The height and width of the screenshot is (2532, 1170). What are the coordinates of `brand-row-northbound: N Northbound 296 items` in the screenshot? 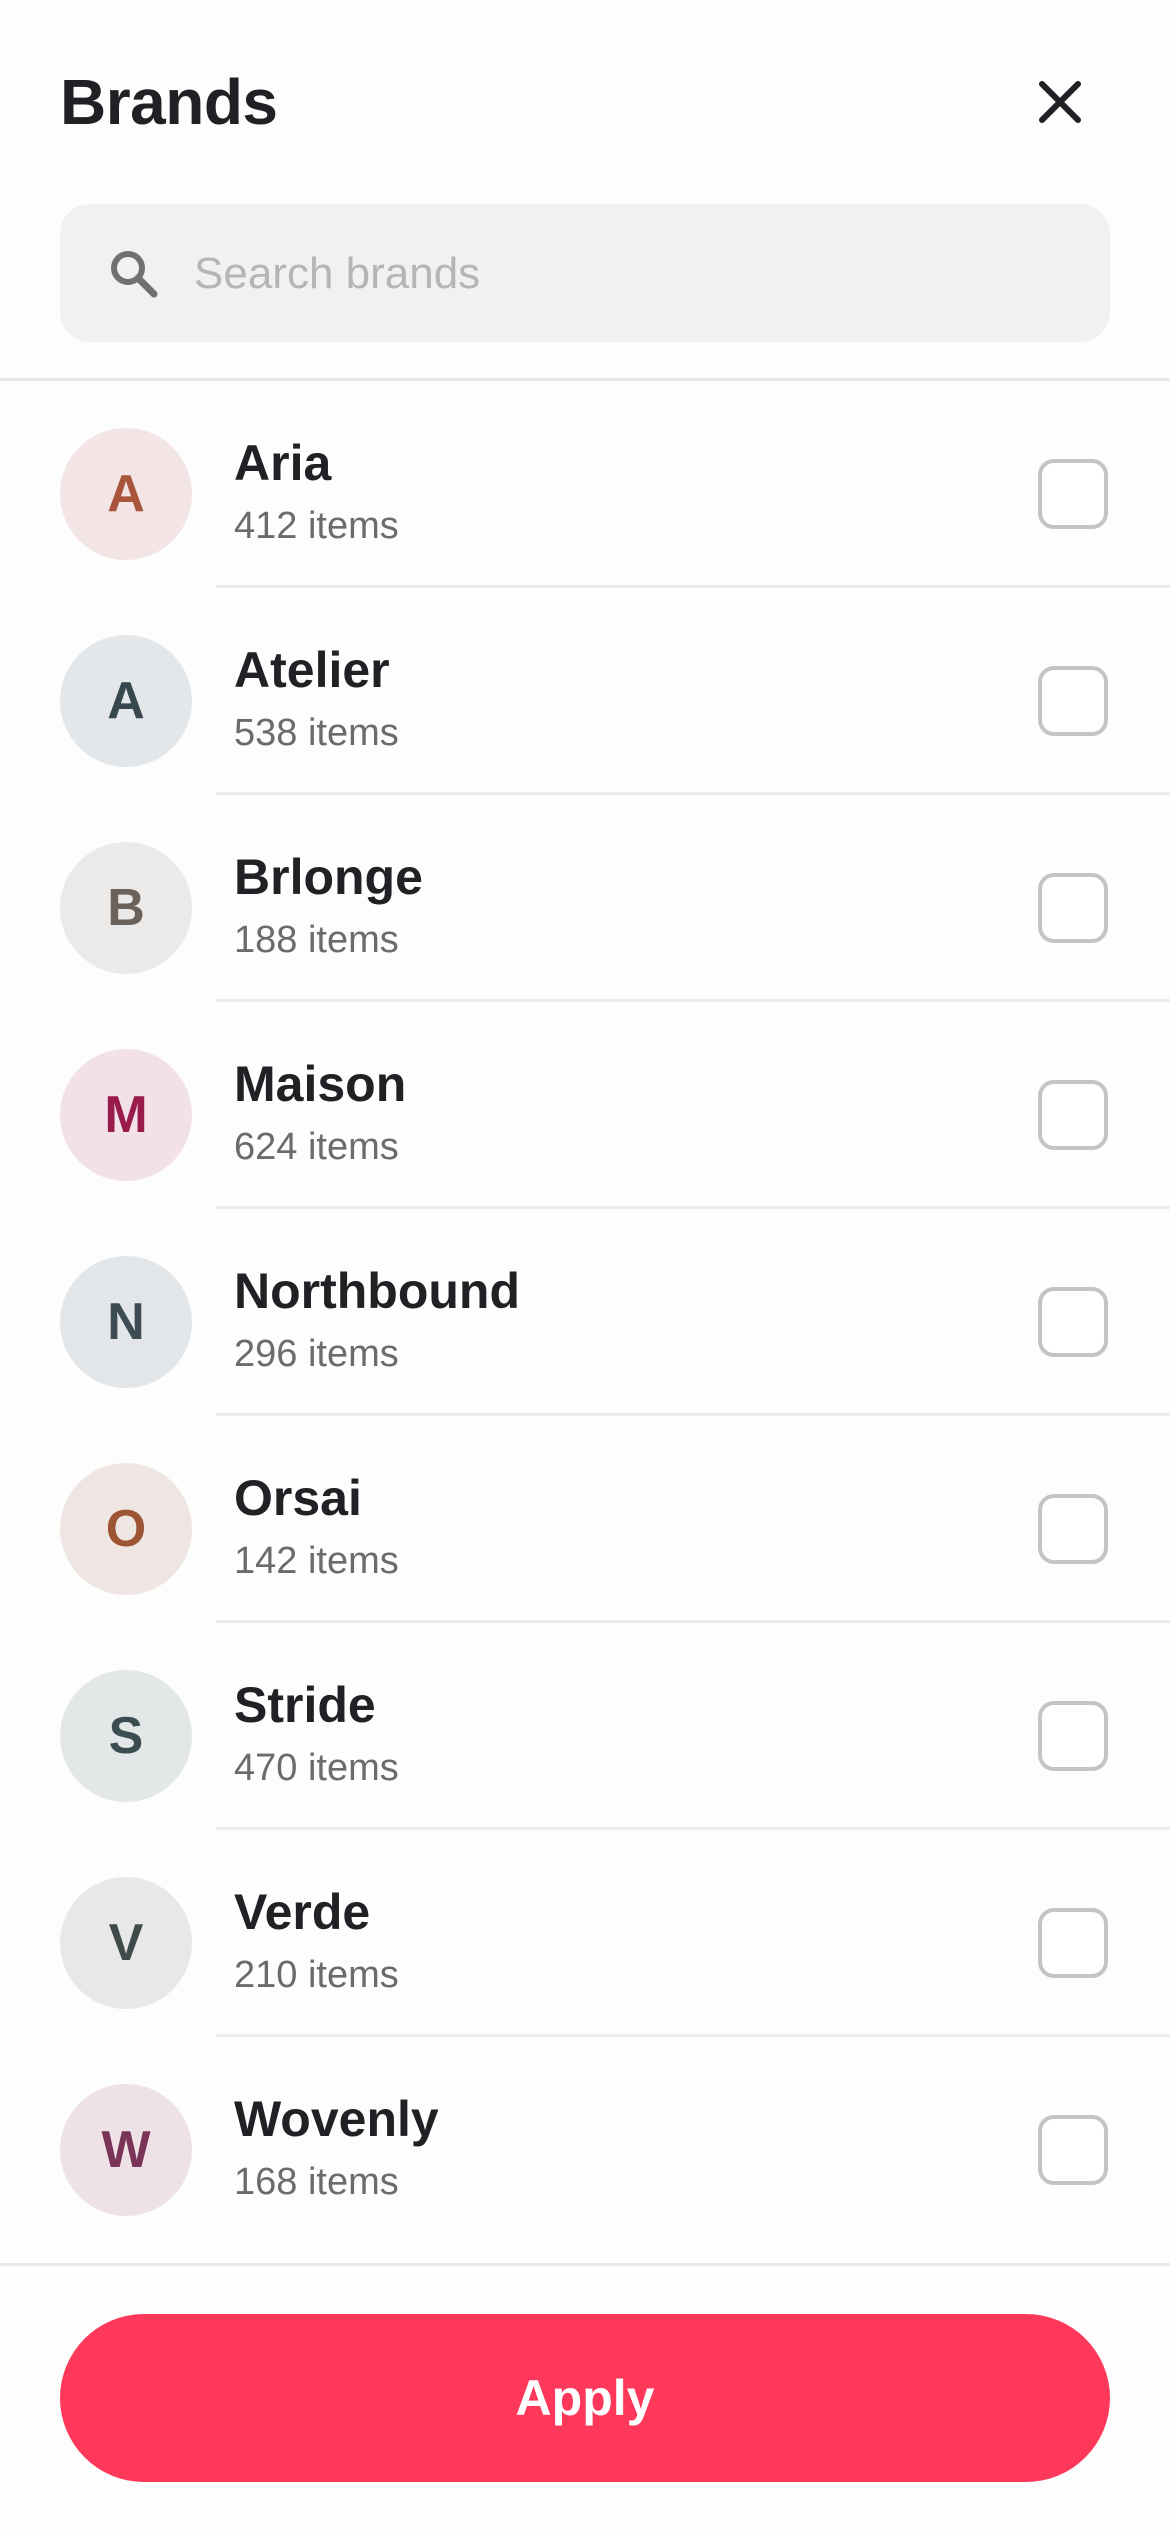 It's located at (585, 1312).